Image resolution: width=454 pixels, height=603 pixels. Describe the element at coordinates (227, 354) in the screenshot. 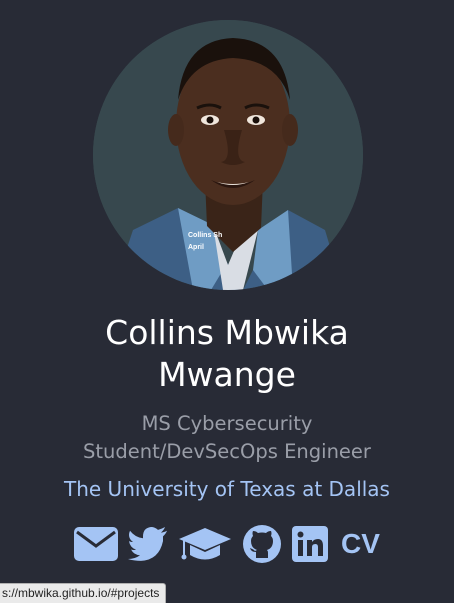

I see `profile-name: Collins Mbwika Mwange` at that location.